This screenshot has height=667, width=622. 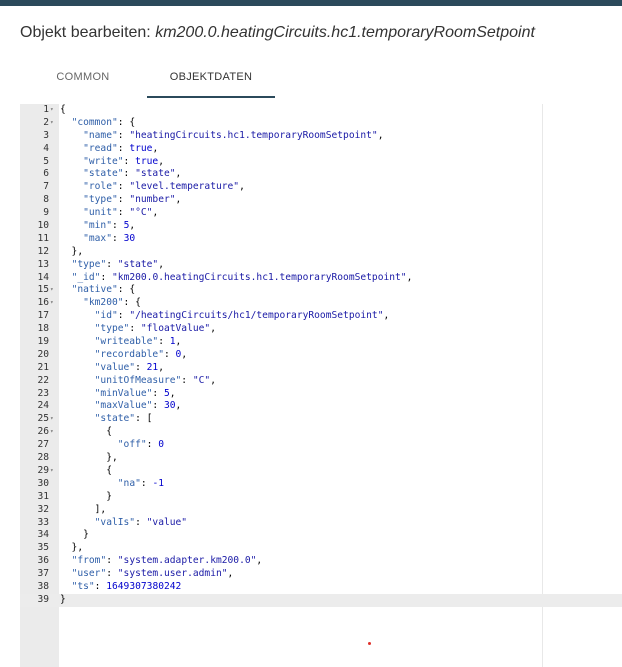 I want to click on code-line: 29 ▾ {, so click(x=321, y=471).